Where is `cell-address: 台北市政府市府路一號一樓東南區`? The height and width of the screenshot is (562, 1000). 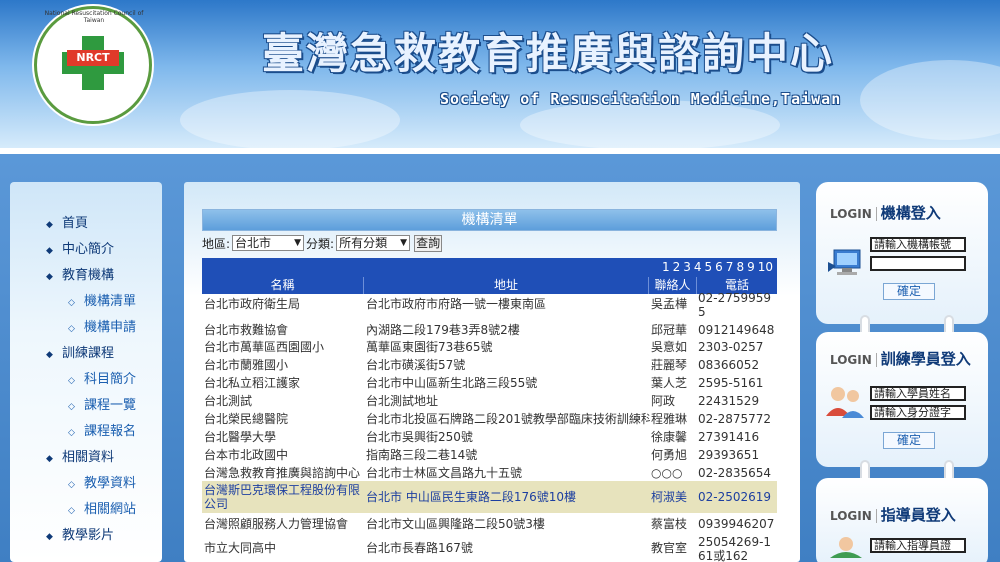
cell-address: 台北市政府市府路一號一樓東南區 is located at coordinates (456, 304).